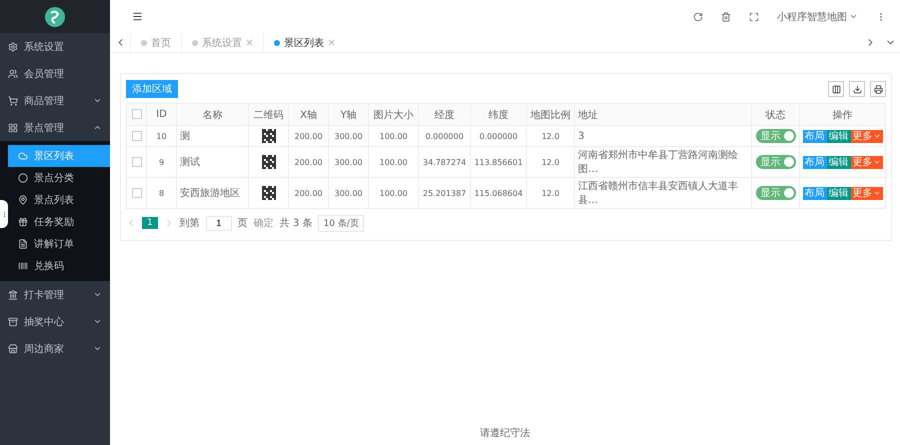 The image size is (900, 445). What do you see at coordinates (308, 115) in the screenshot?
I see `column-header: X轴` at bounding box center [308, 115].